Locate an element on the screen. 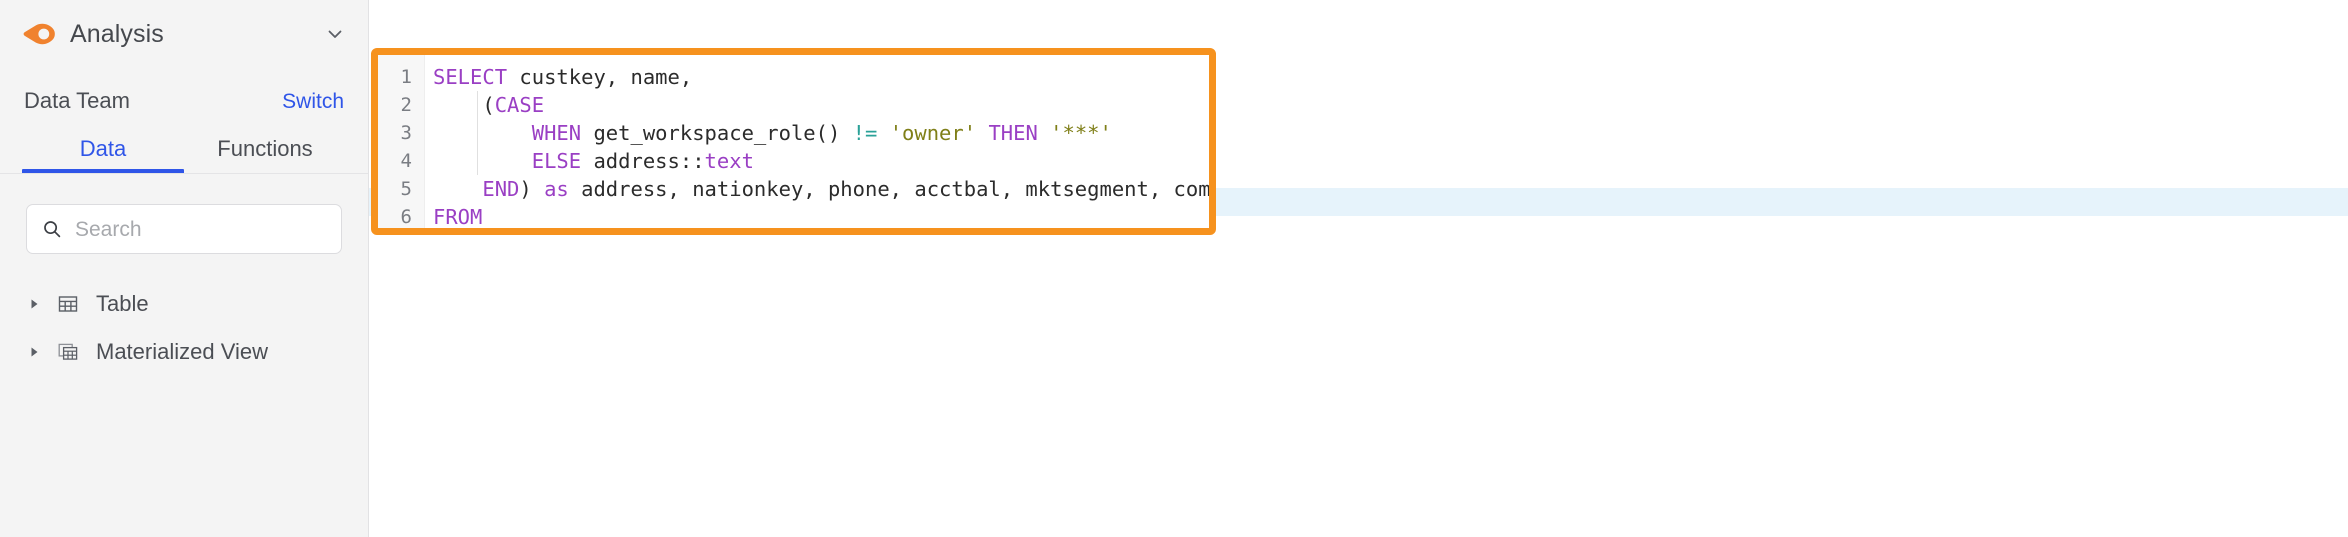 Image resolution: width=2348 pixels, height=537 pixels. sidebar-tabs: Data Functions is located at coordinates (184, 156).